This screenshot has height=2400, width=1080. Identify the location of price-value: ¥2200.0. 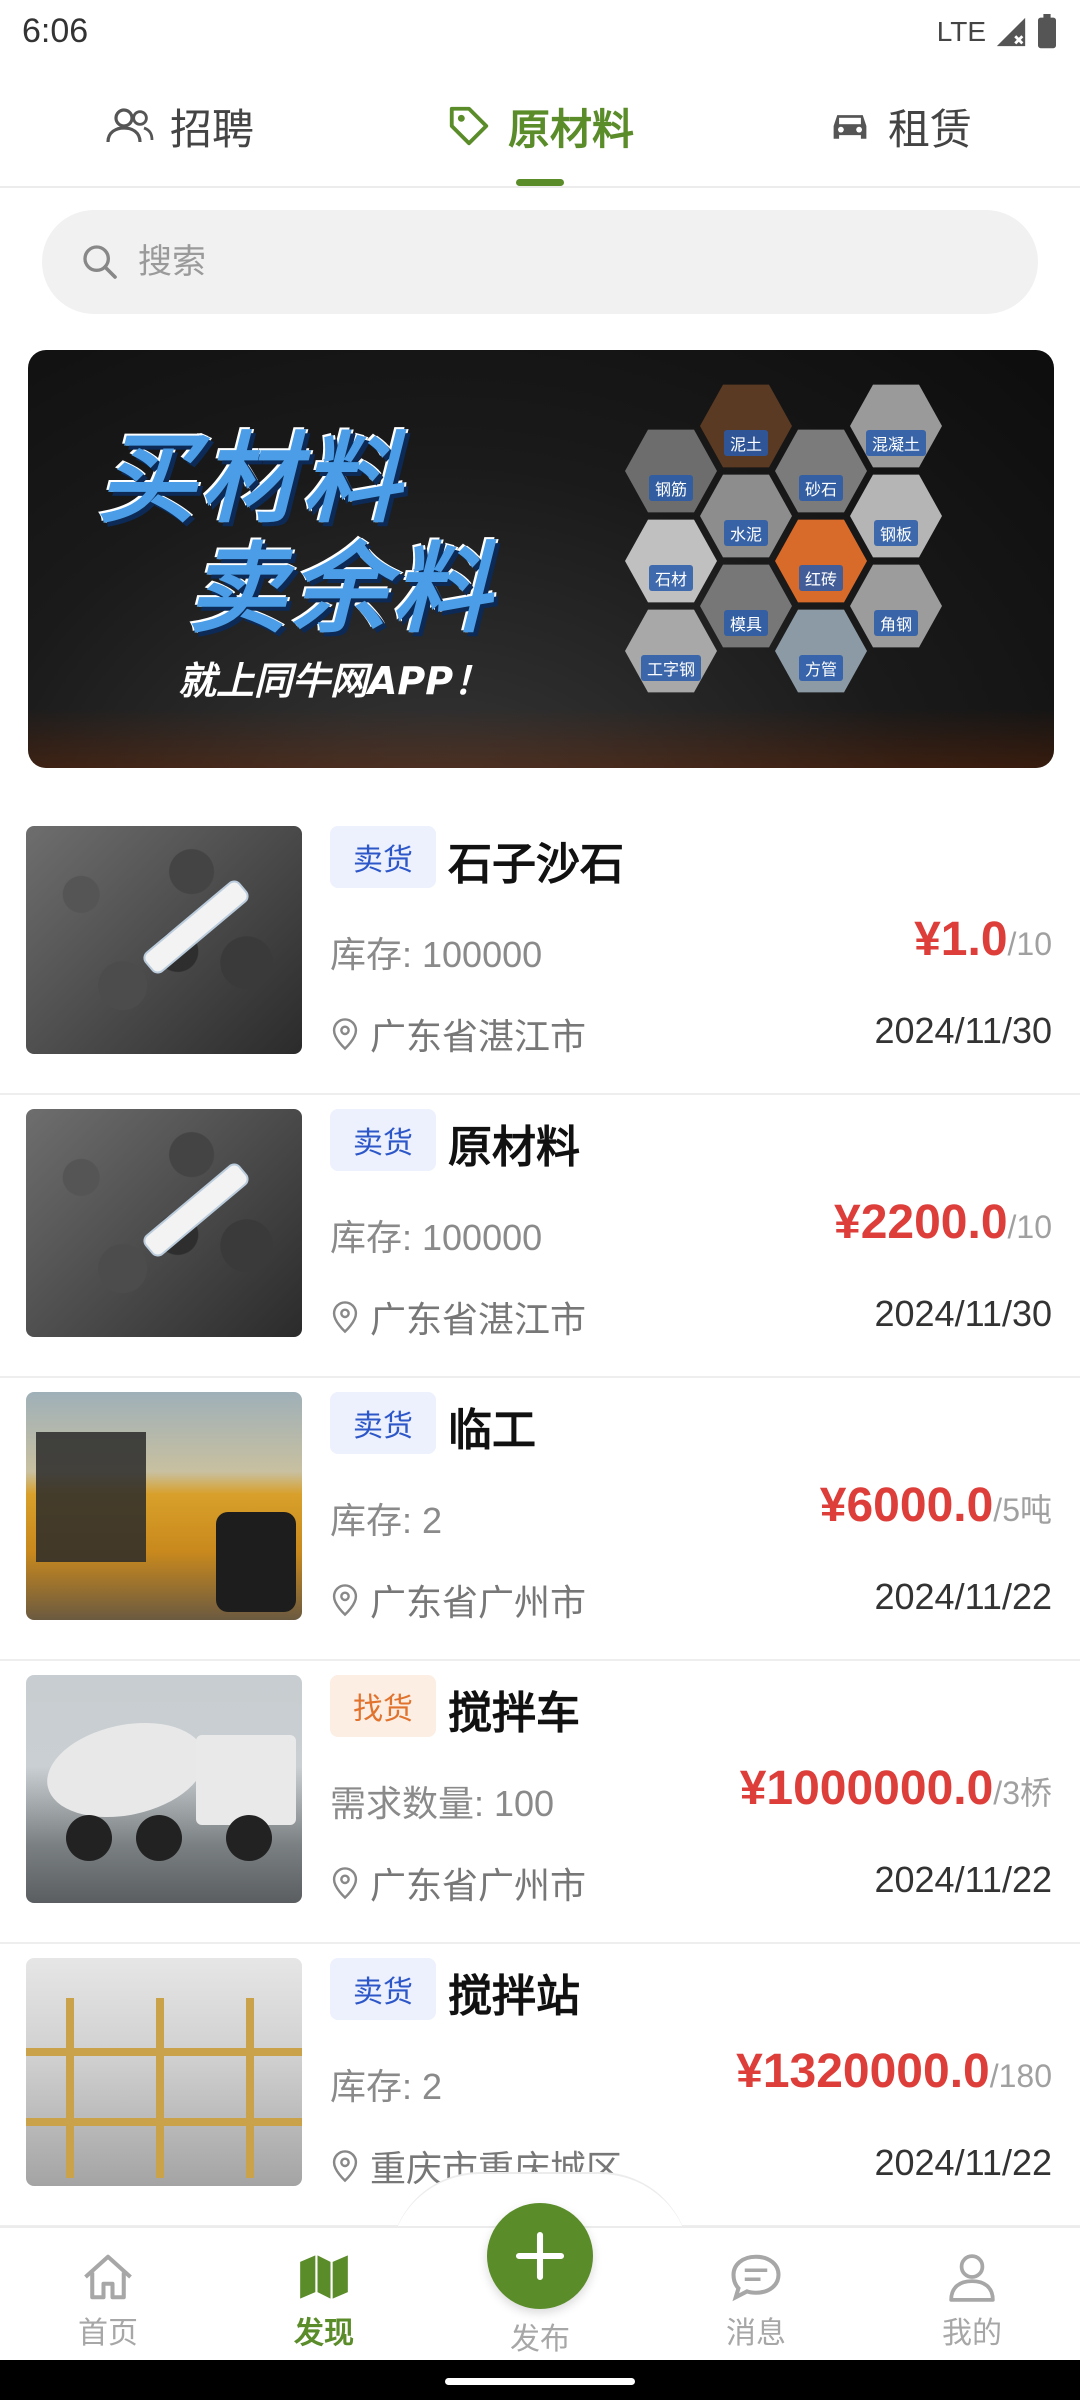
(921, 1222).